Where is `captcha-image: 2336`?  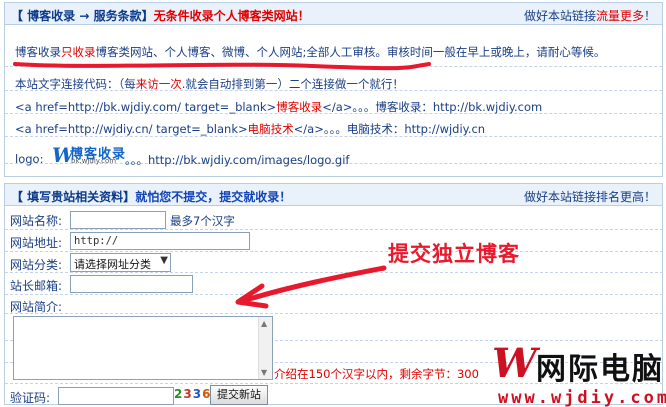
captcha-image: 2336 is located at coordinates (192, 394).